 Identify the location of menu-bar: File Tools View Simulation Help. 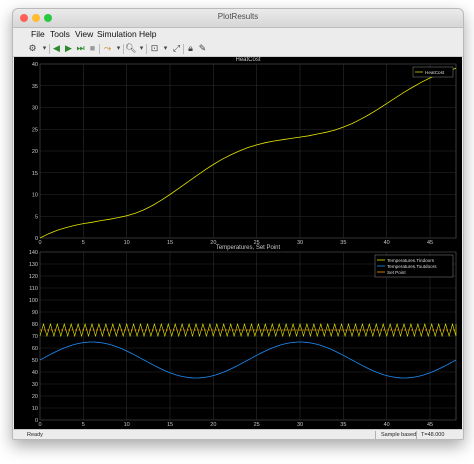
(238, 34).